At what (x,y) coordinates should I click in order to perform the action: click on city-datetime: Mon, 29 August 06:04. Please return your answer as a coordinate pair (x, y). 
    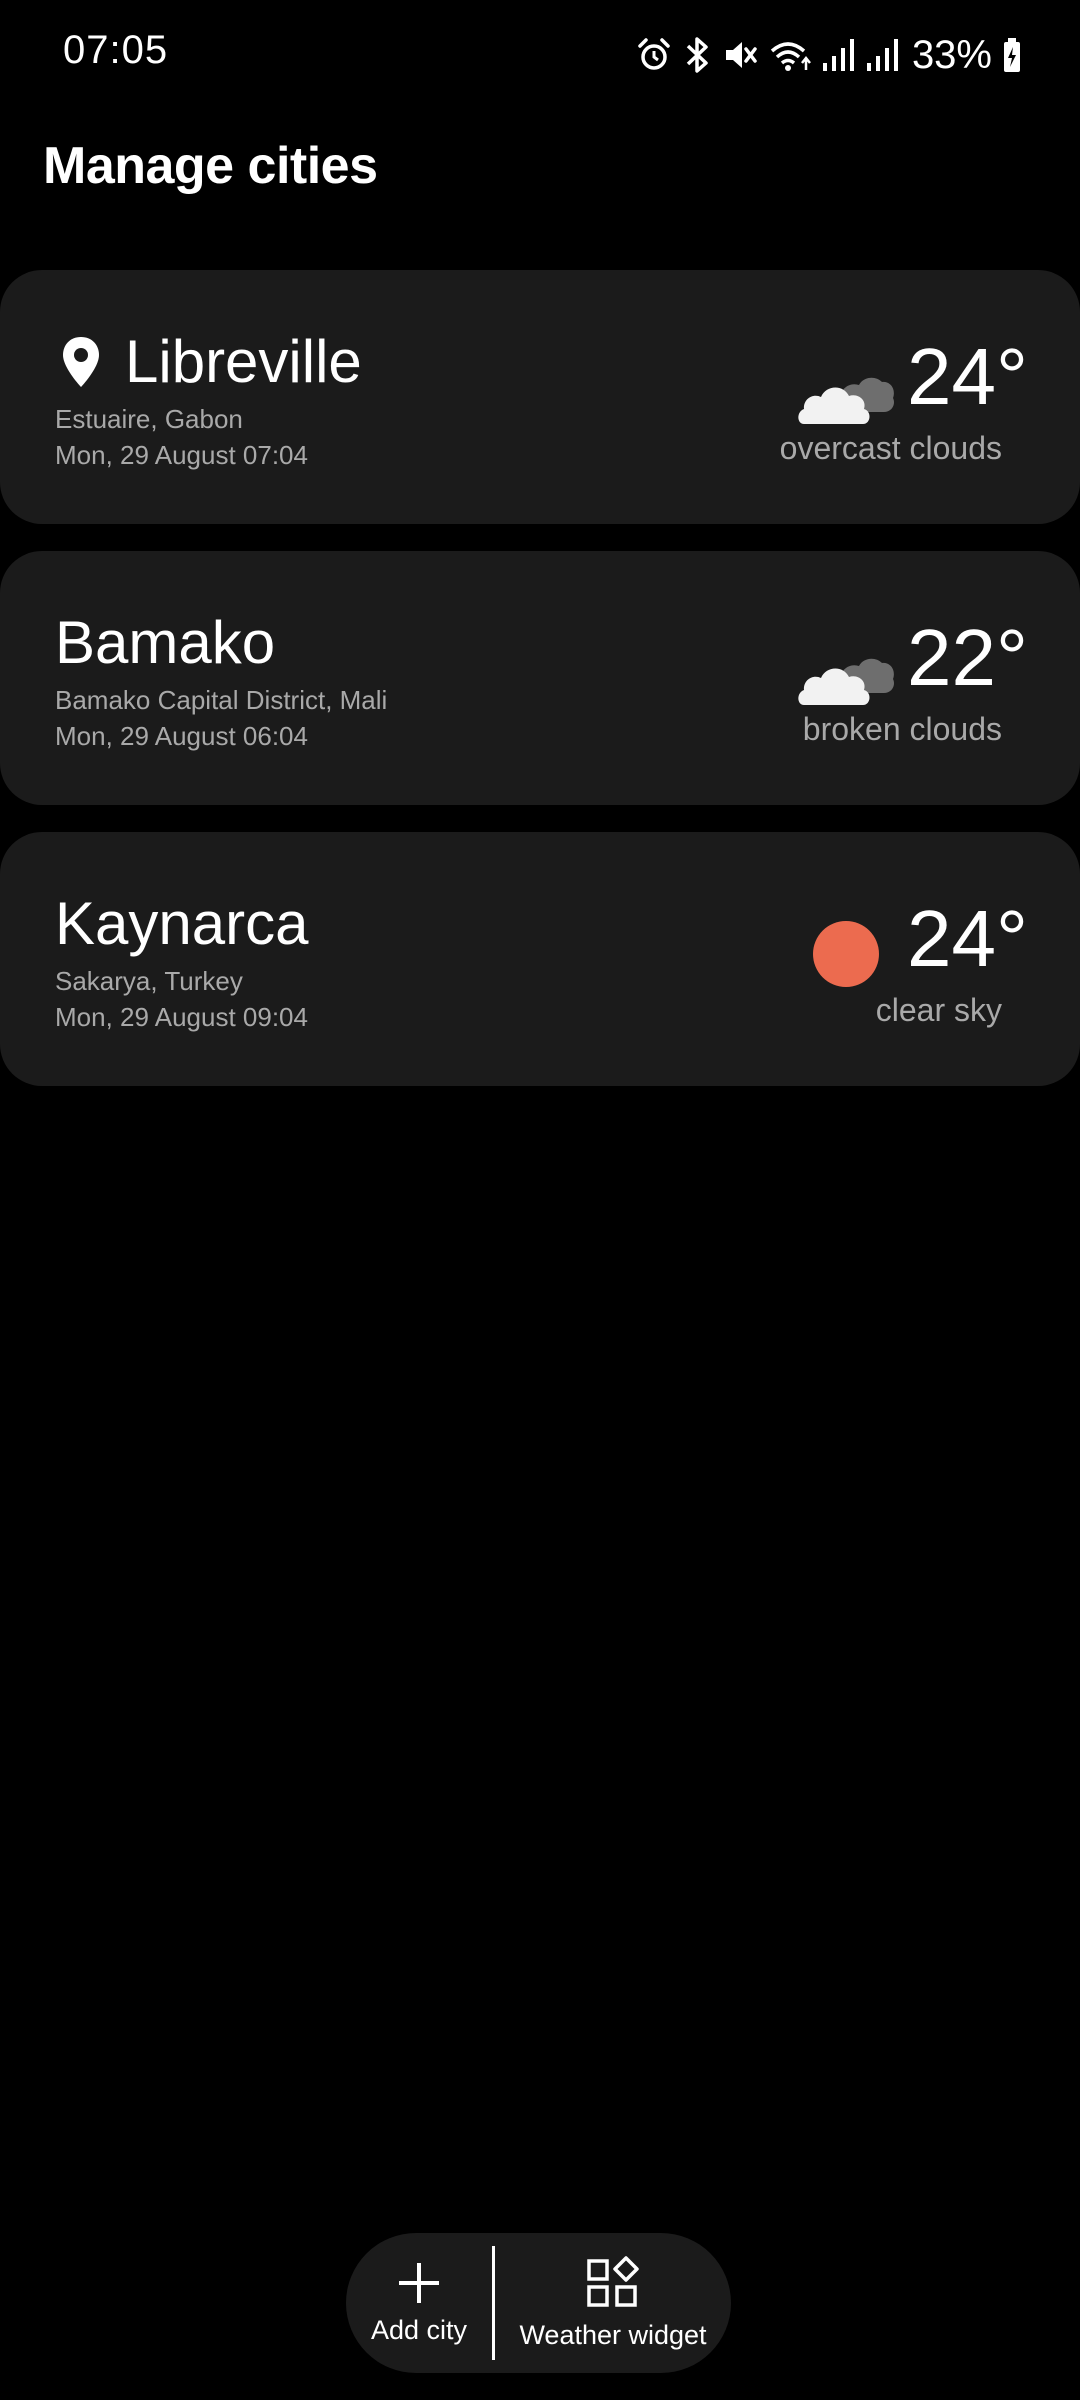
    Looking at the image, I should click on (181, 736).